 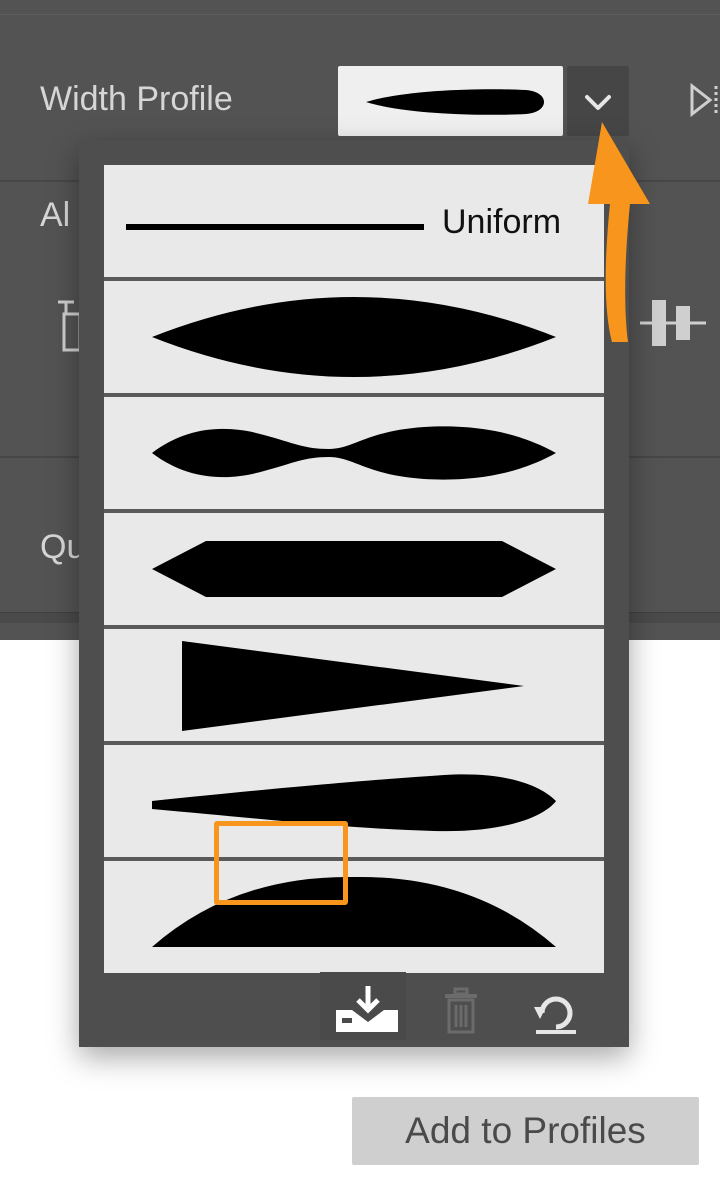 What do you see at coordinates (360, 14) in the screenshot?
I see `panel-divider-top` at bounding box center [360, 14].